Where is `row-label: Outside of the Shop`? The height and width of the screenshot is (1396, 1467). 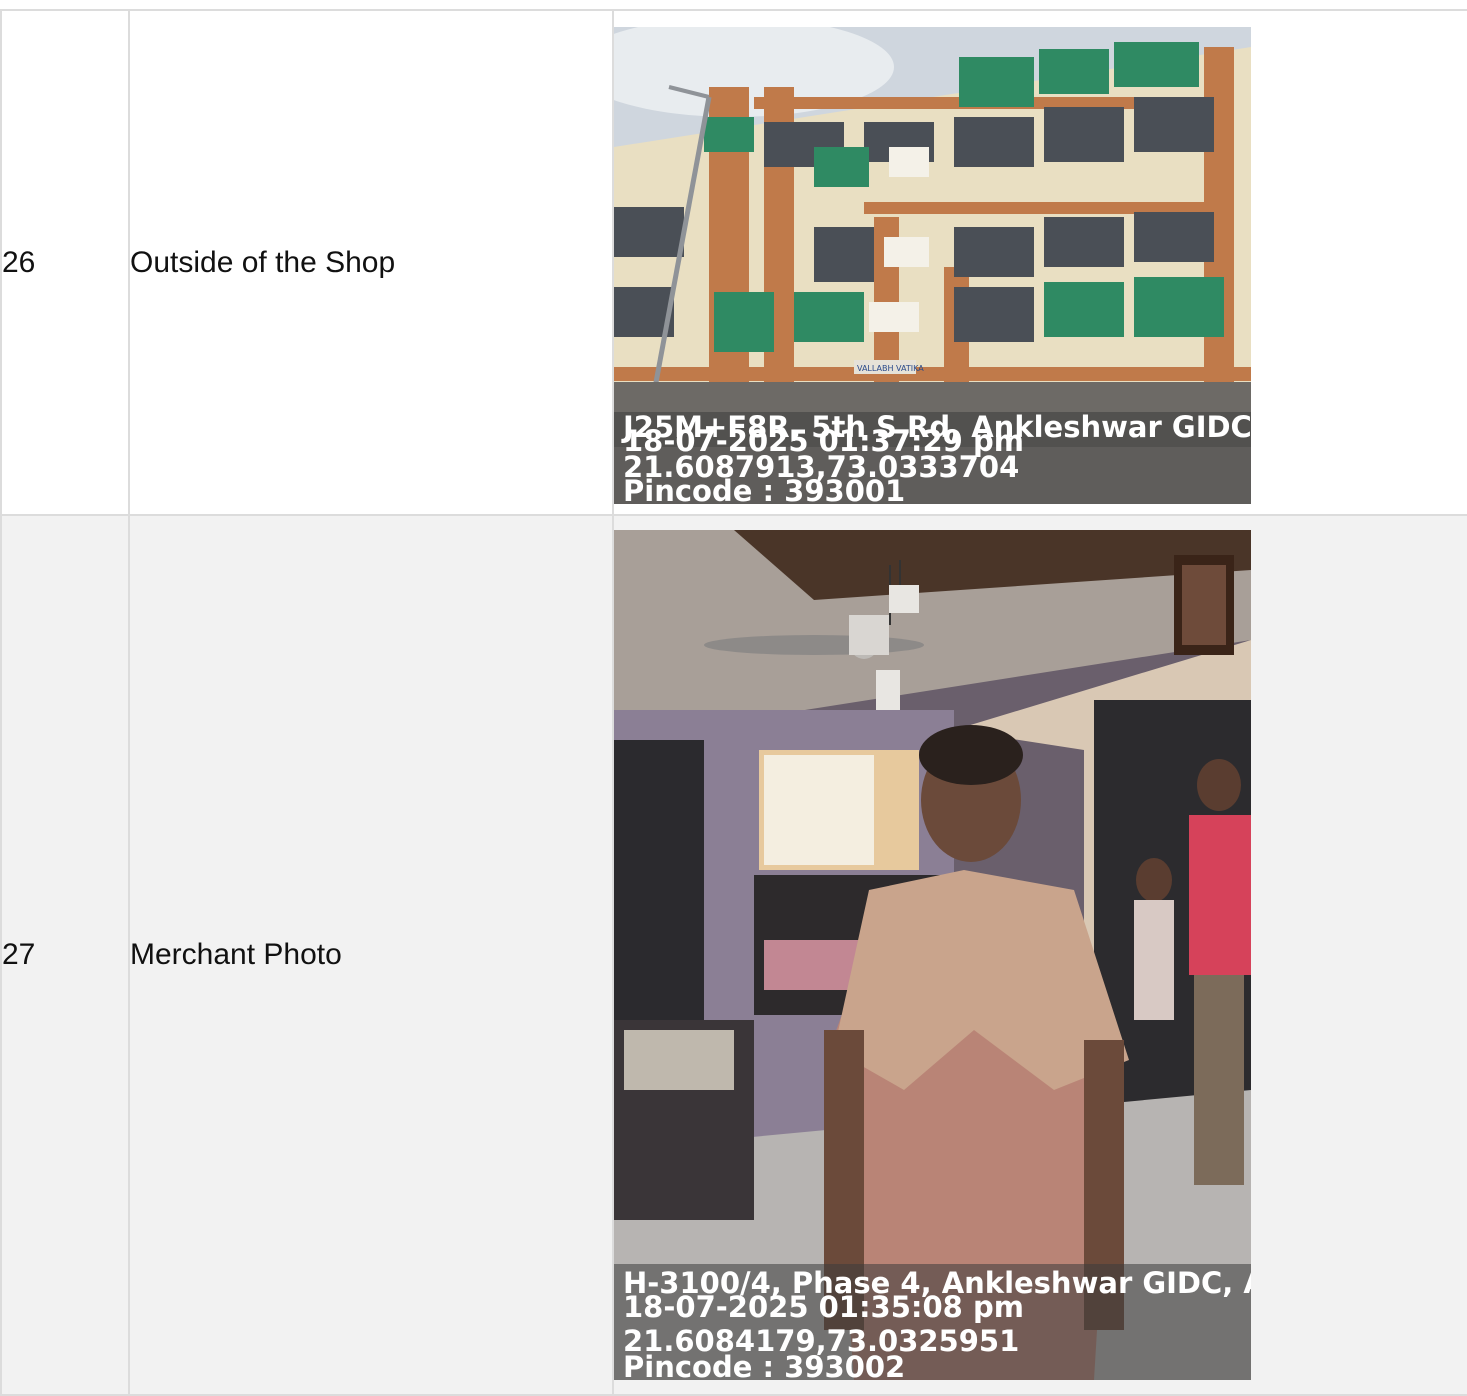 row-label: Outside of the Shop is located at coordinates (371, 262).